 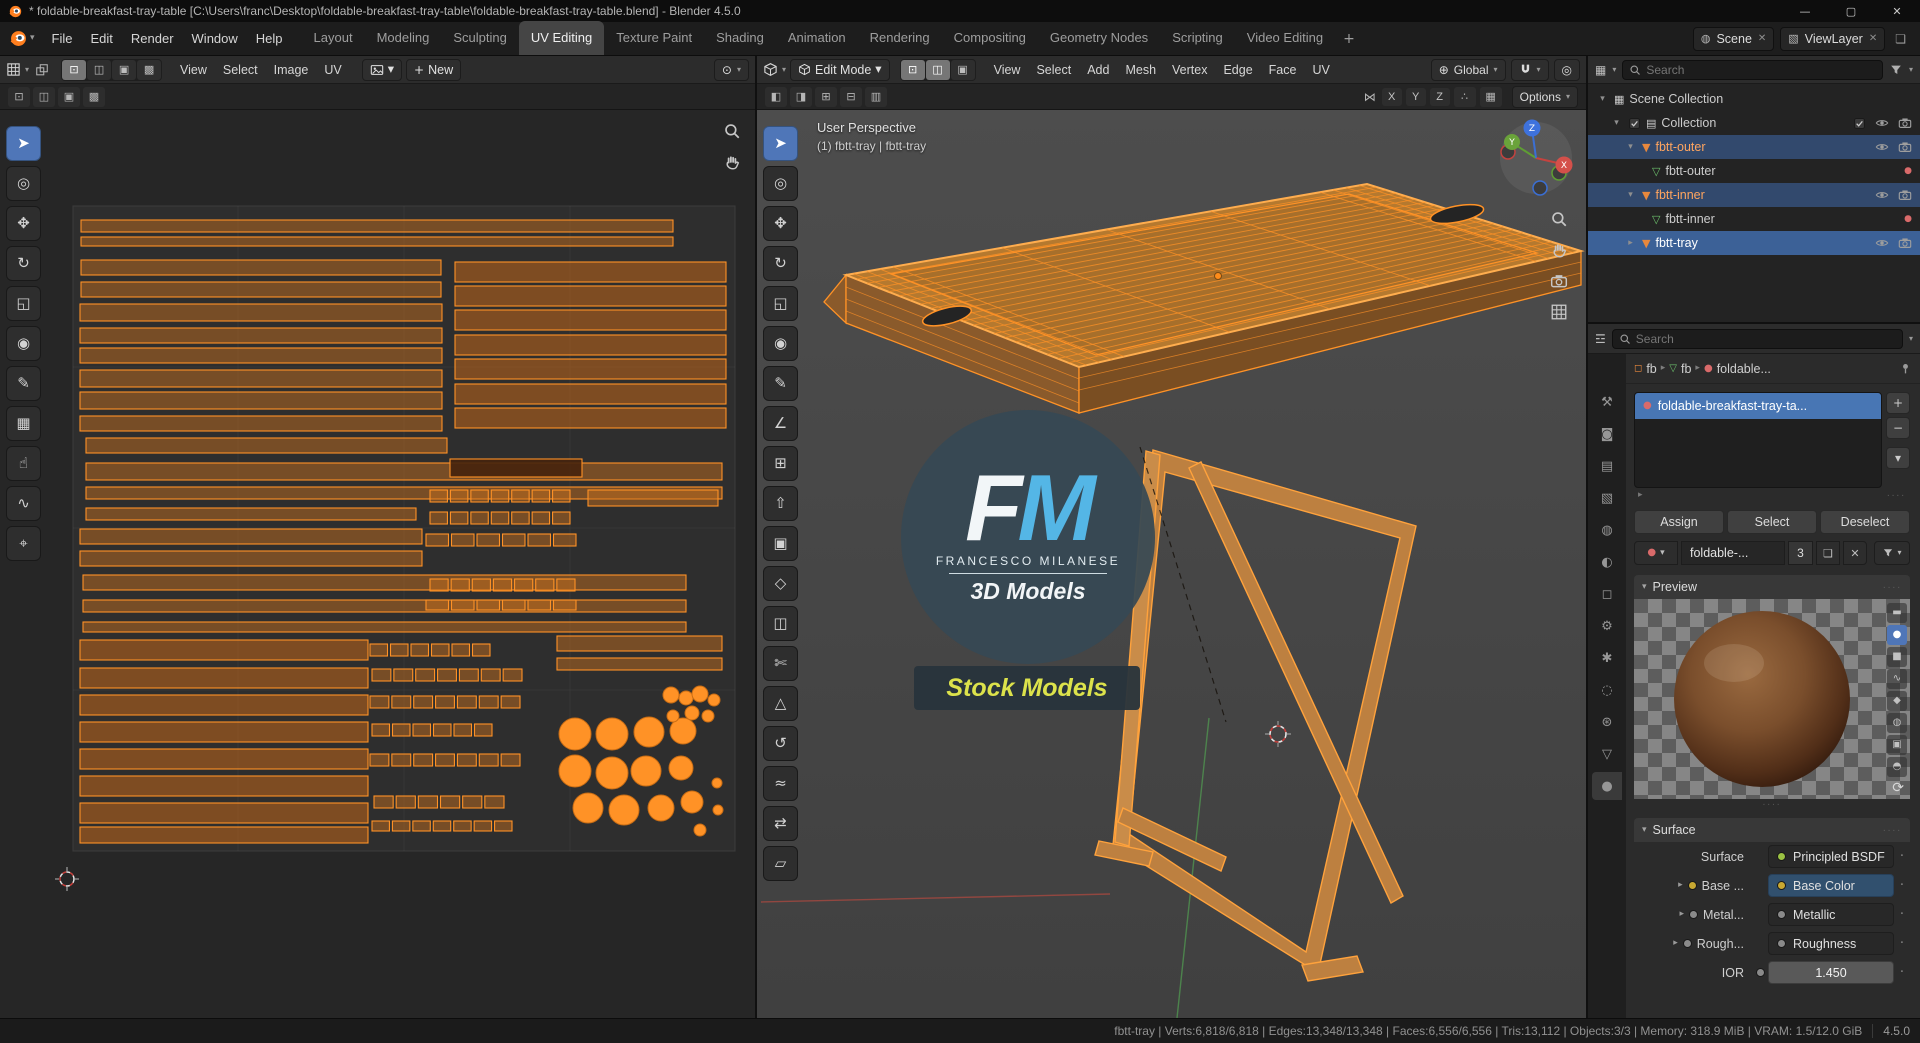 I want to click on surface-shader-value: Principled BSDF, so click(x=1831, y=856).